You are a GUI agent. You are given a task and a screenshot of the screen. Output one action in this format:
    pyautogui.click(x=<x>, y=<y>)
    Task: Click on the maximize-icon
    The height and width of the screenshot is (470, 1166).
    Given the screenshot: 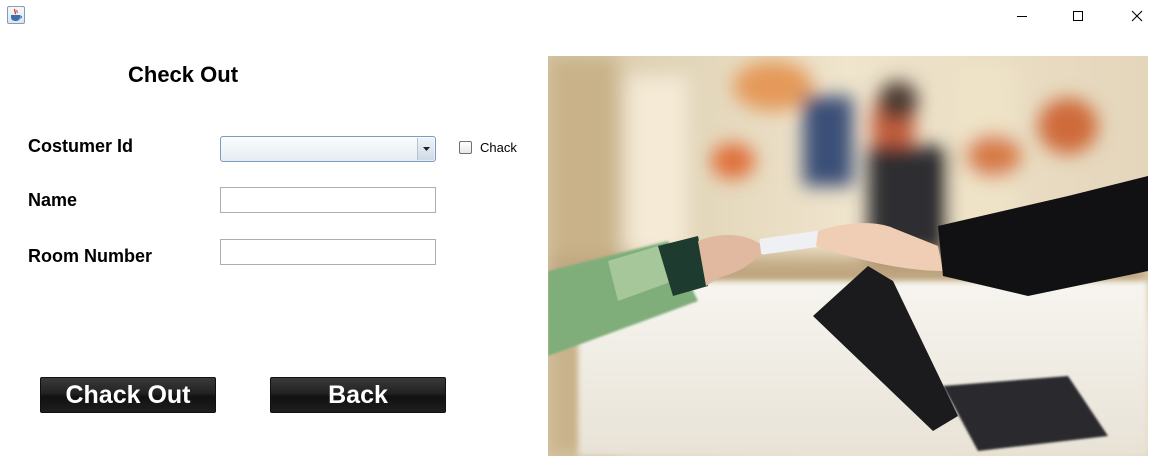 What is the action you would take?
    pyautogui.click(x=1078, y=16)
    